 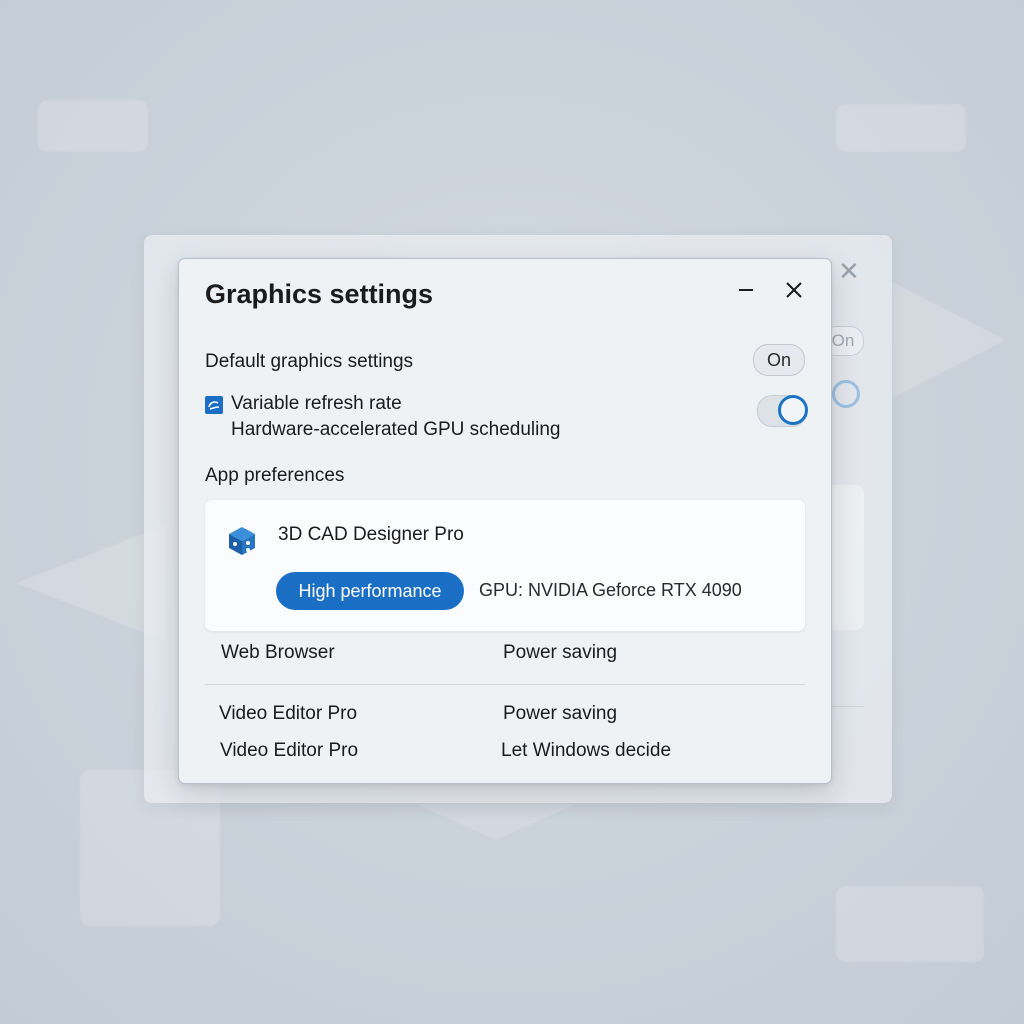 What do you see at coordinates (242, 541) in the screenshot?
I see `cube-app-icon` at bounding box center [242, 541].